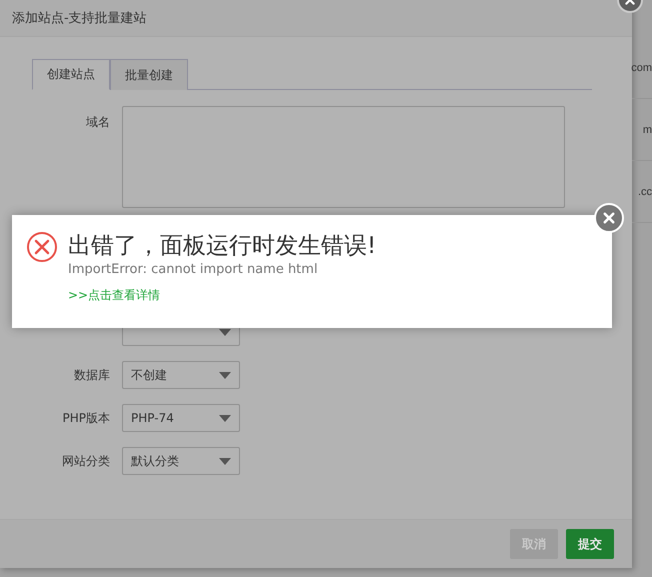 Image resolution: width=652 pixels, height=577 pixels. Describe the element at coordinates (590, 544) in the screenshot. I see `submit-button: 提交` at that location.